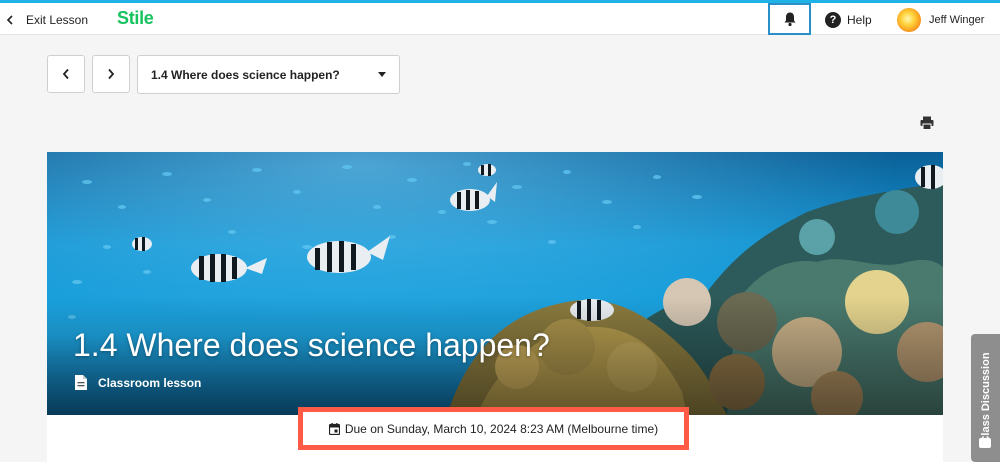 The height and width of the screenshot is (462, 1000). I want to click on user-name: Jeff Winger, so click(957, 20).